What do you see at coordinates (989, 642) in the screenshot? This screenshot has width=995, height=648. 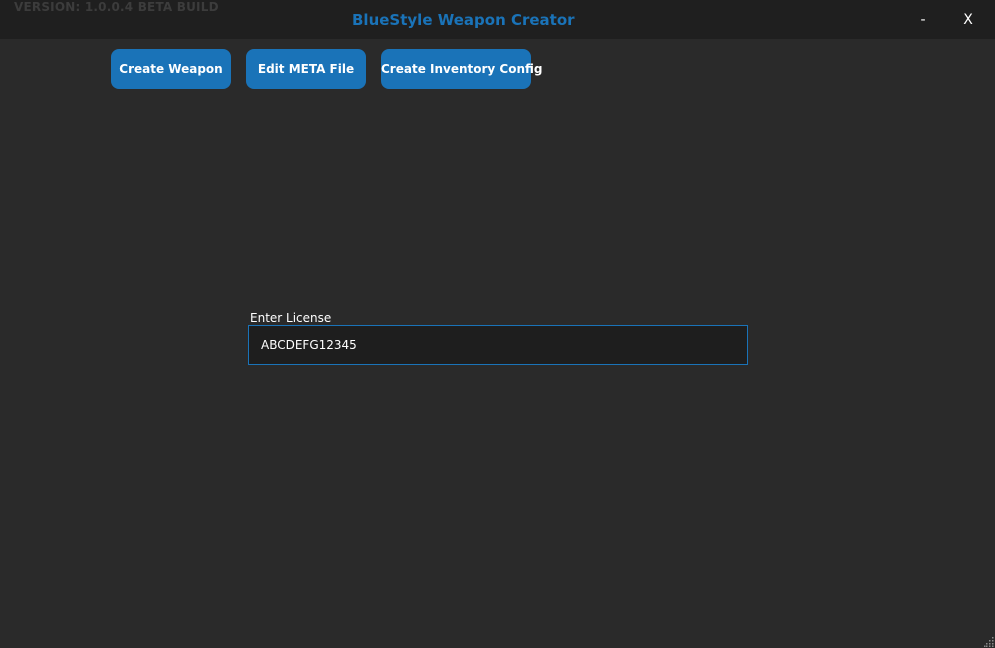 I see `resize-grip-icon` at bounding box center [989, 642].